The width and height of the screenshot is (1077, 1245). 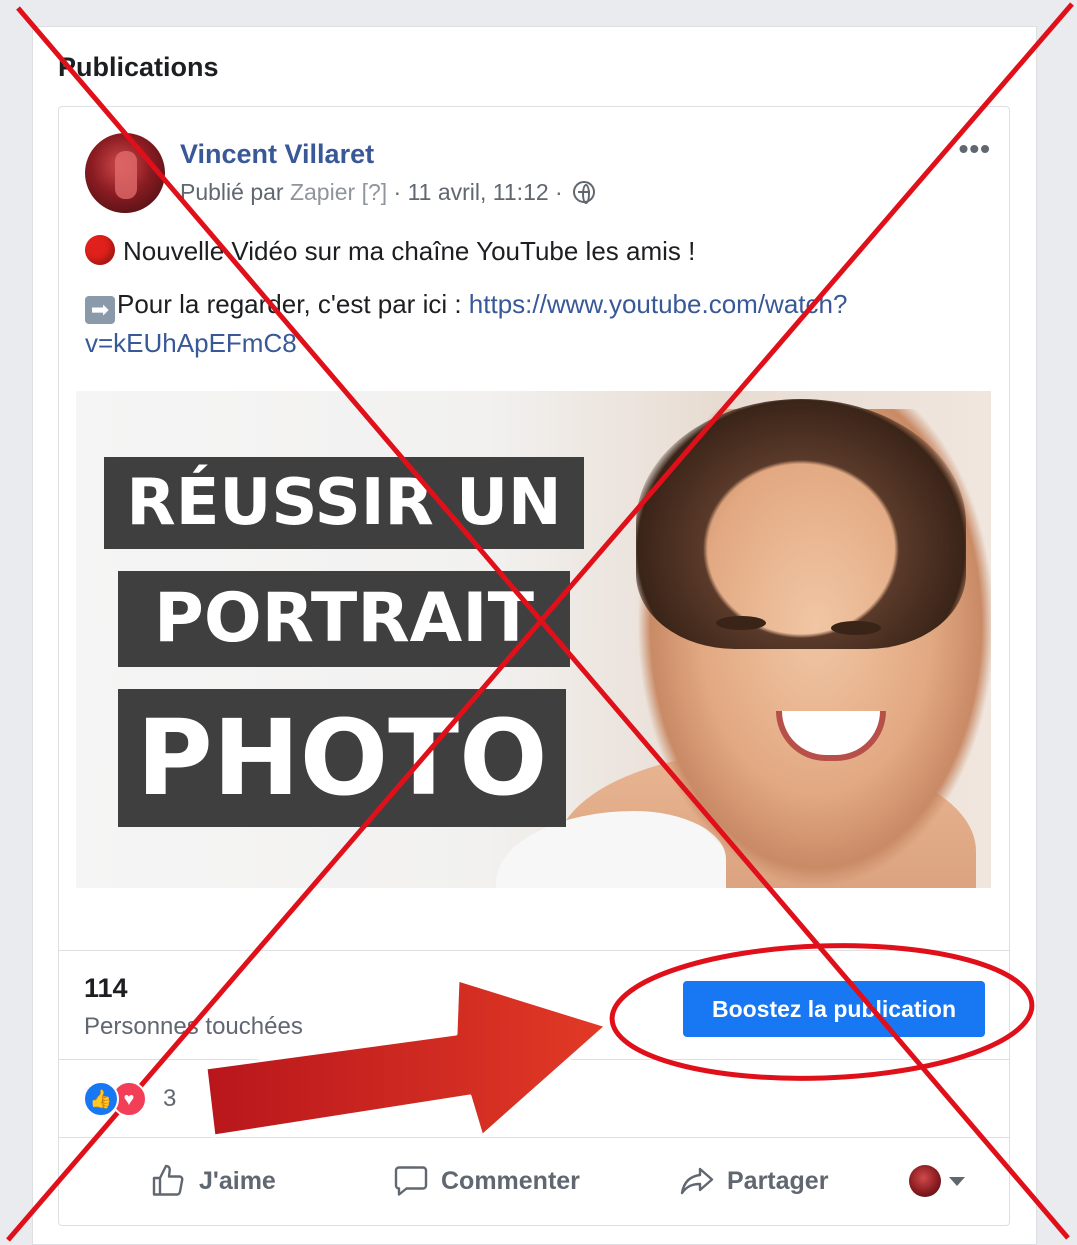 I want to click on page-avatar, so click(x=925, y=1181).